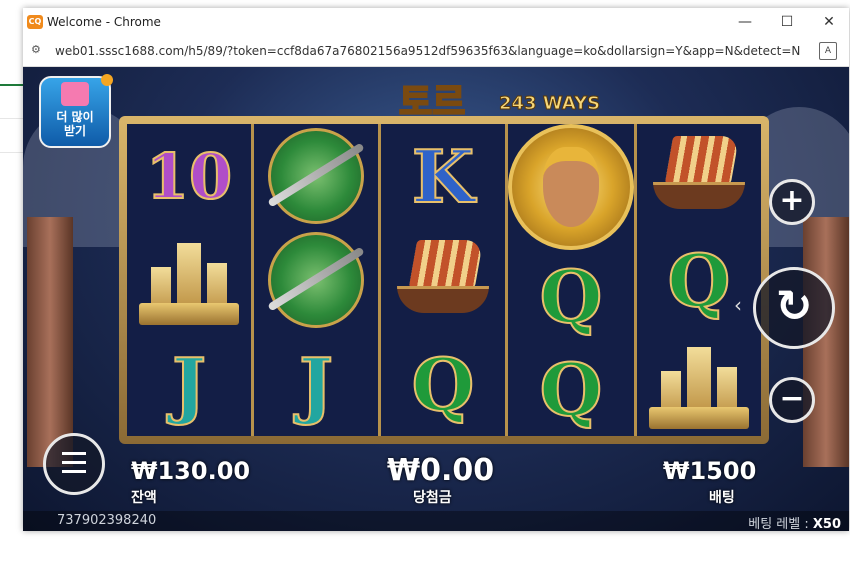  I want to click on bet-value: ₩1500, so click(710, 471).